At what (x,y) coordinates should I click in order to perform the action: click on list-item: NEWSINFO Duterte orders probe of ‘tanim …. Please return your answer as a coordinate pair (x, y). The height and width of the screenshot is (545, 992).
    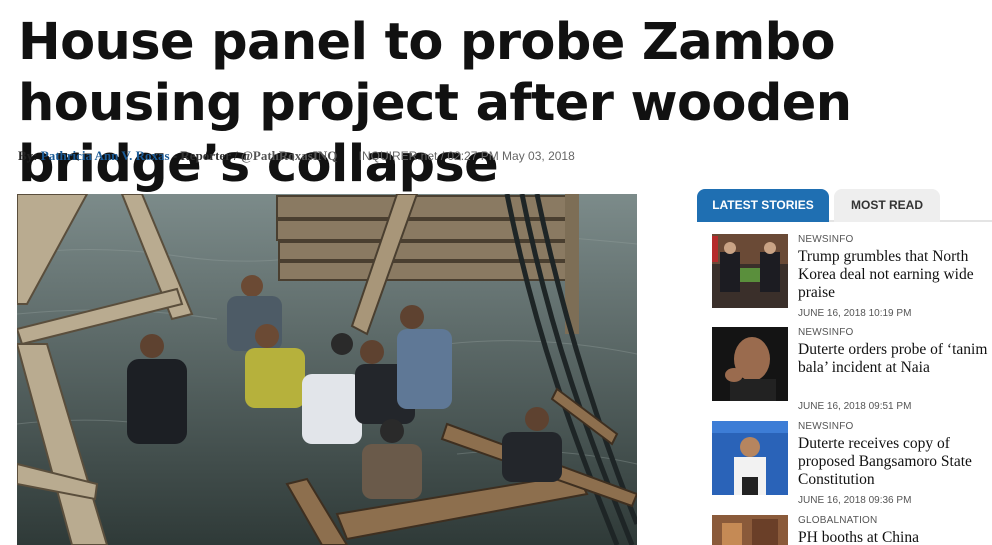
    Looking at the image, I should click on (852, 372).